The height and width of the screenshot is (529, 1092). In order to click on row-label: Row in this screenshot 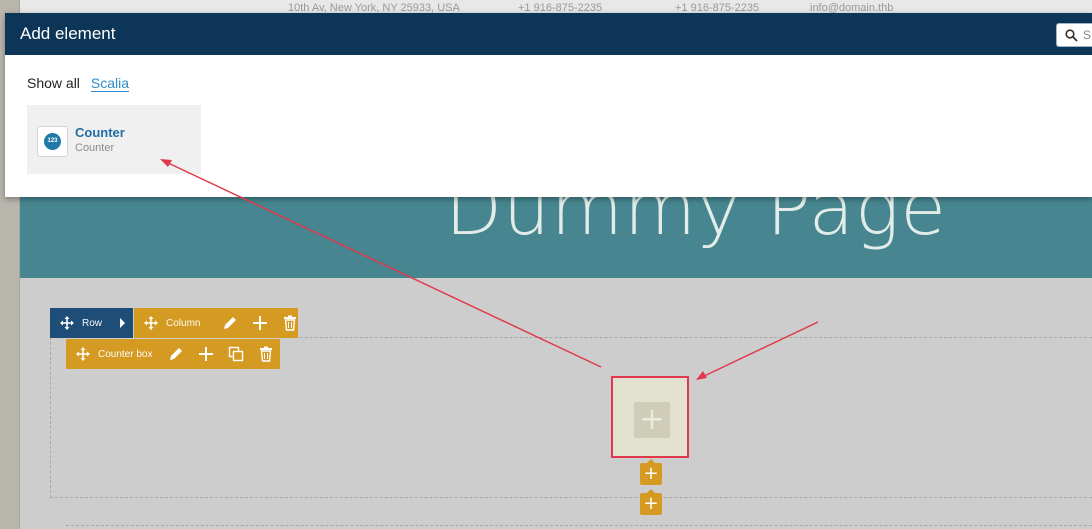, I will do `click(92, 323)`.